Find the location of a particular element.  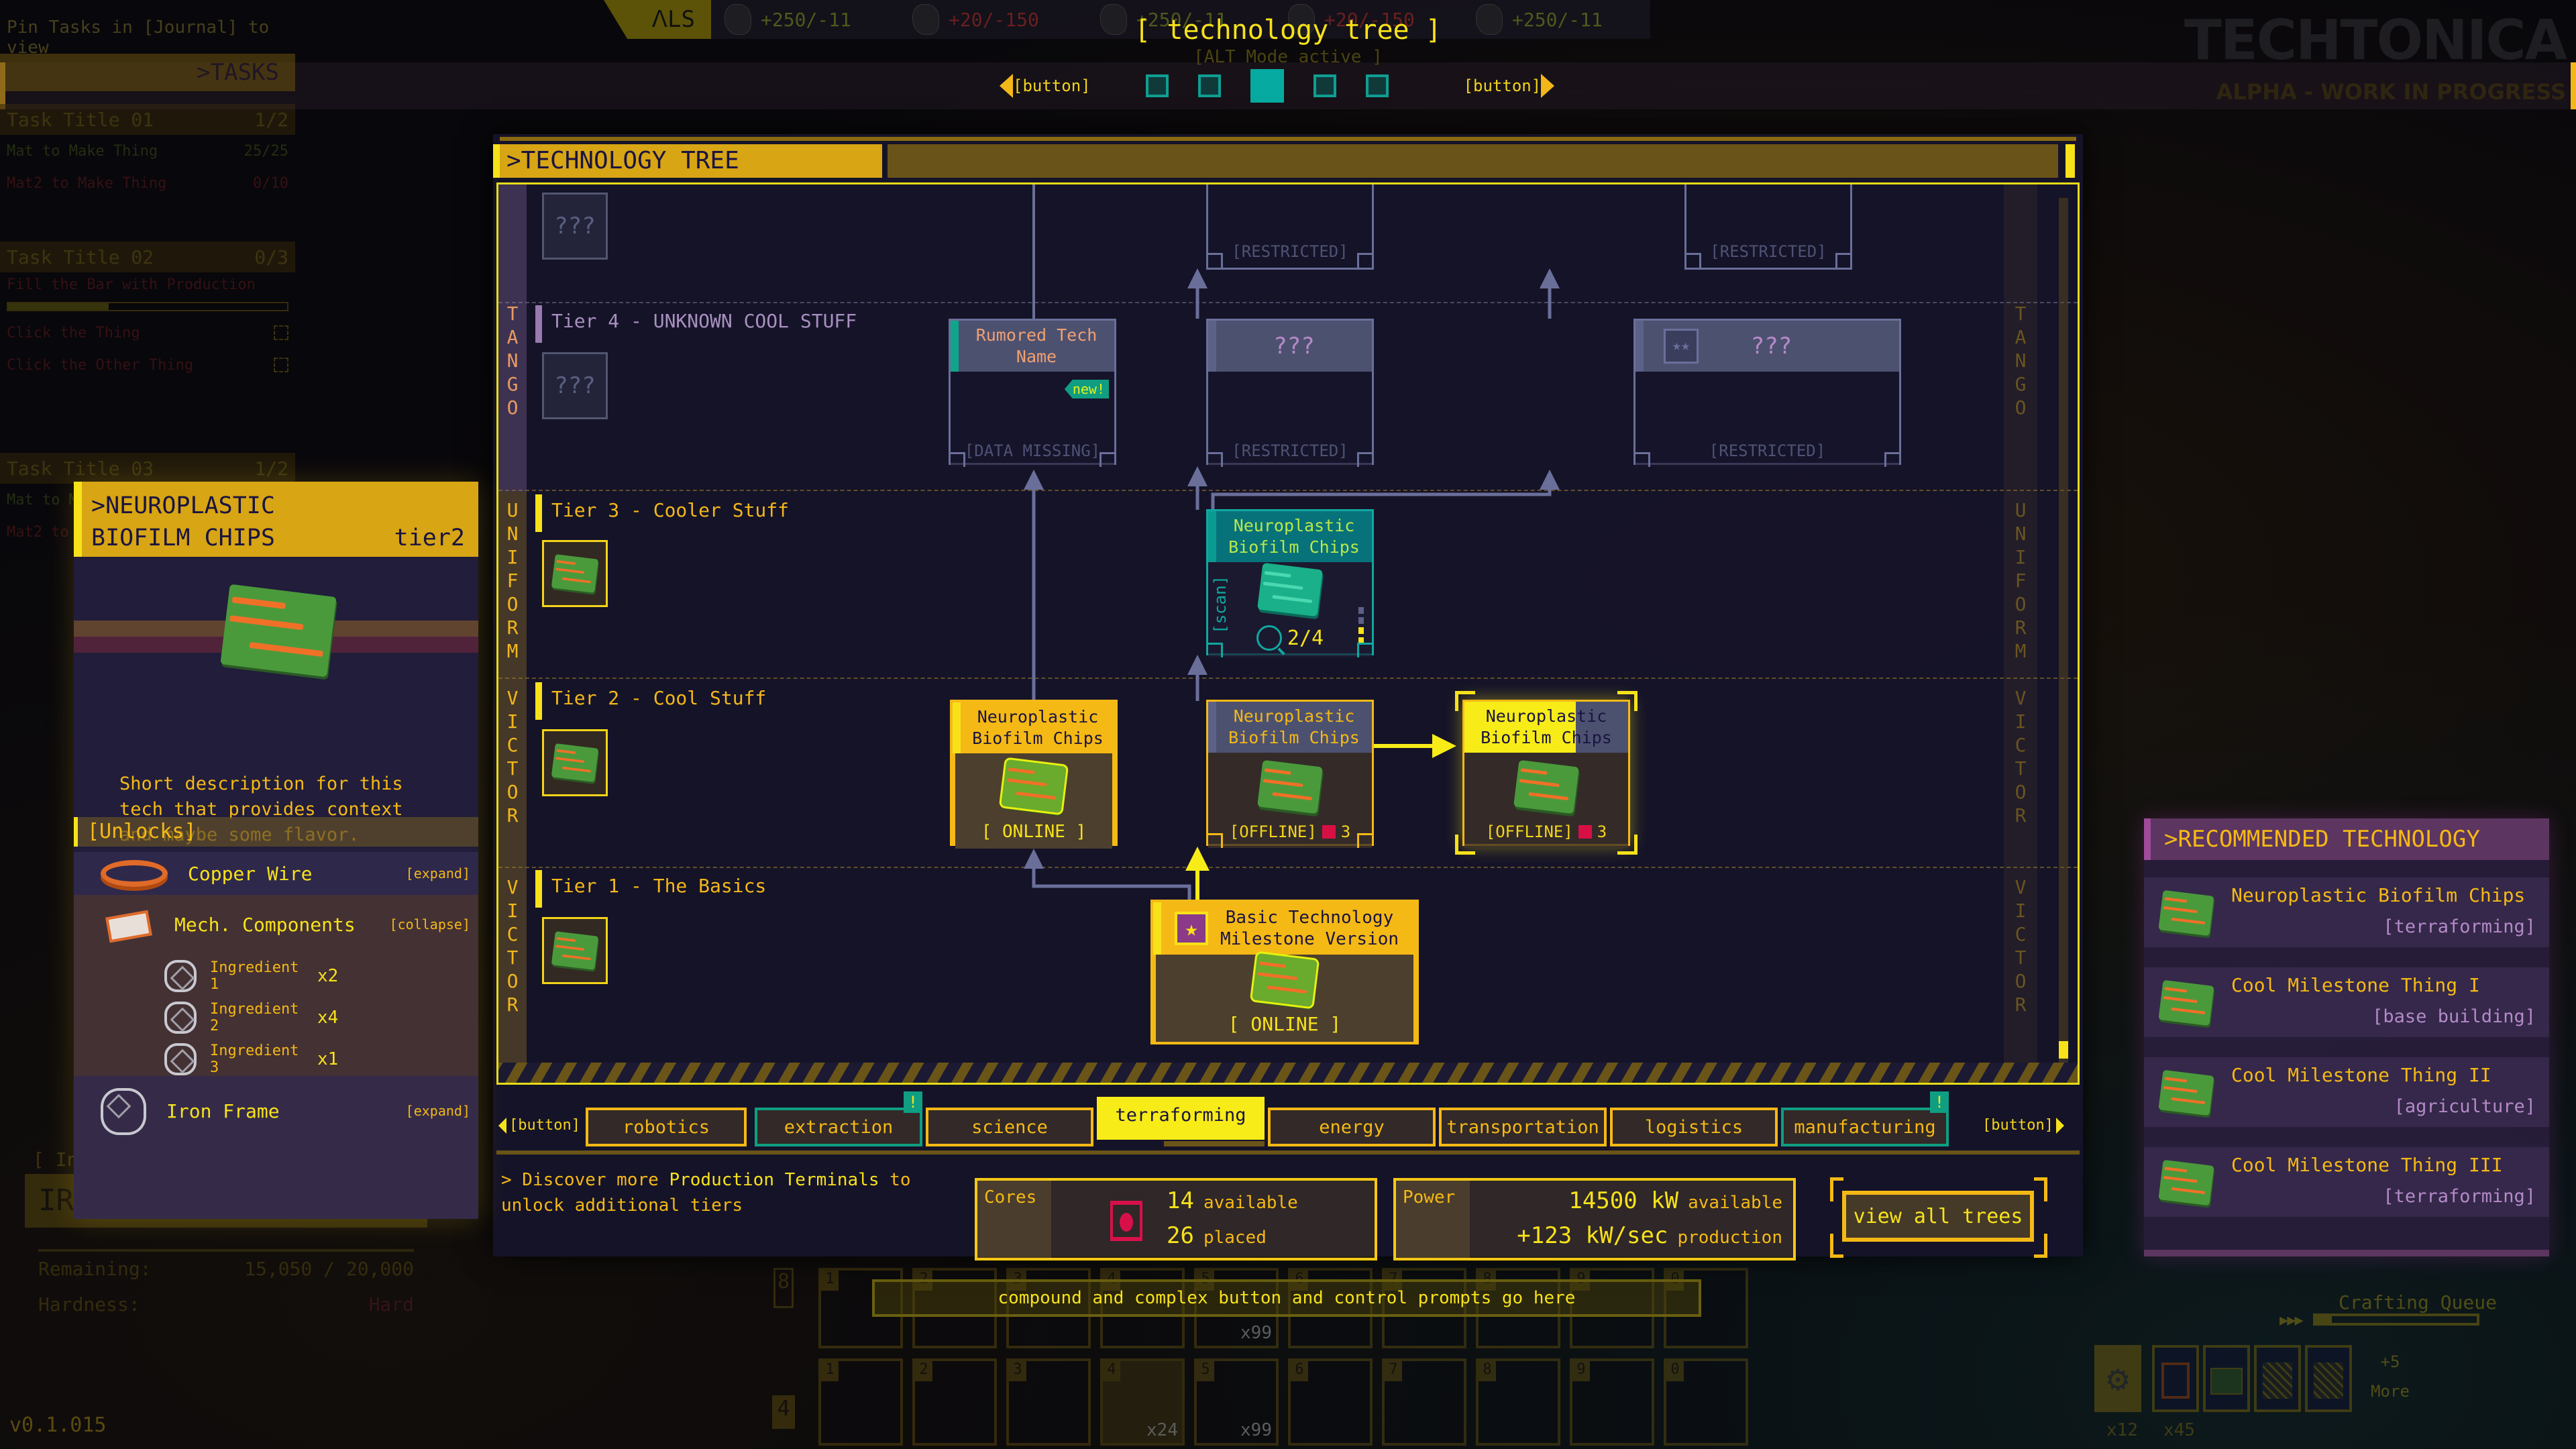

hazard-stripe is located at coordinates (1288, 1073).